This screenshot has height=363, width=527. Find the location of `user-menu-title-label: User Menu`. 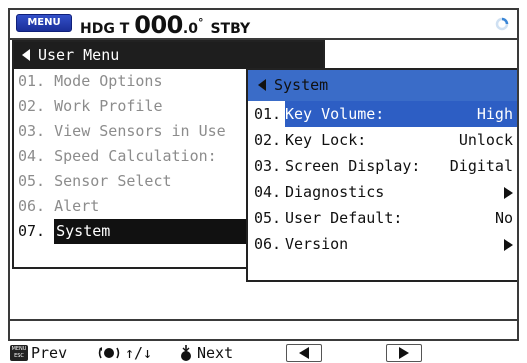

user-menu-title-label: User Menu is located at coordinates (79, 55).